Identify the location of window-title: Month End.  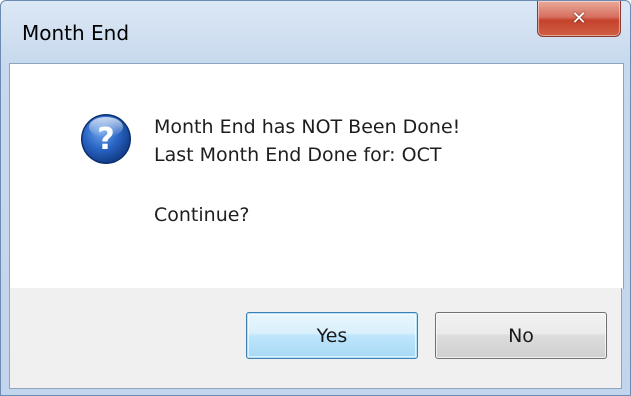
(76, 33).